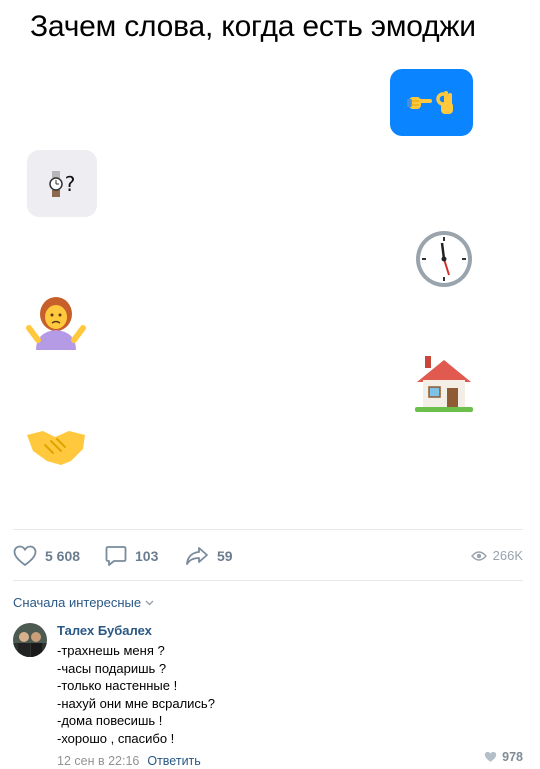  I want to click on comment-count: 103, so click(147, 556).